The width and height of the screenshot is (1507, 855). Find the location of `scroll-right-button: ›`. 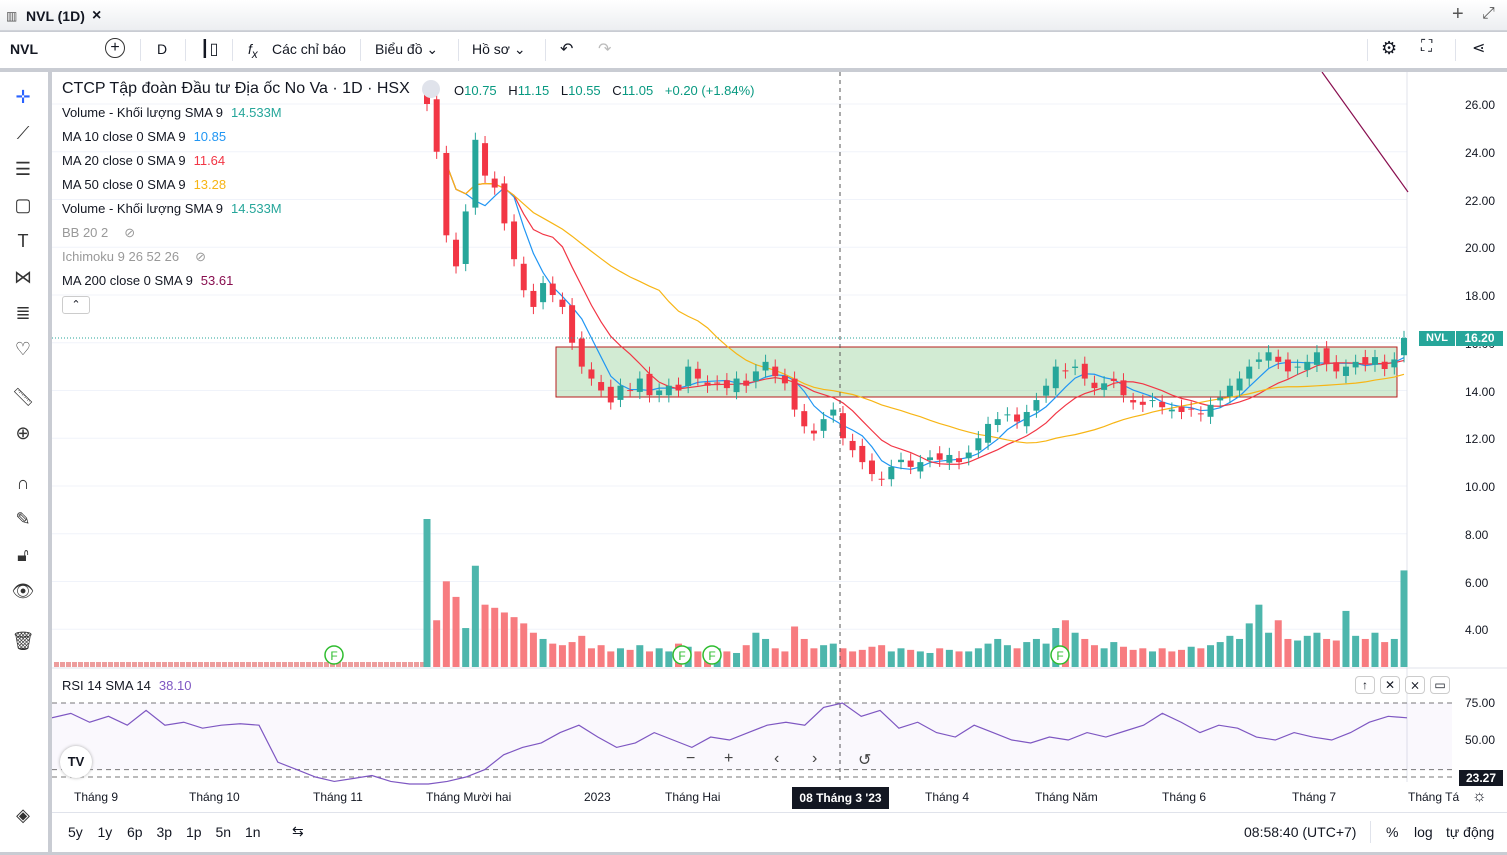

scroll-right-button: › is located at coordinates (814, 759).